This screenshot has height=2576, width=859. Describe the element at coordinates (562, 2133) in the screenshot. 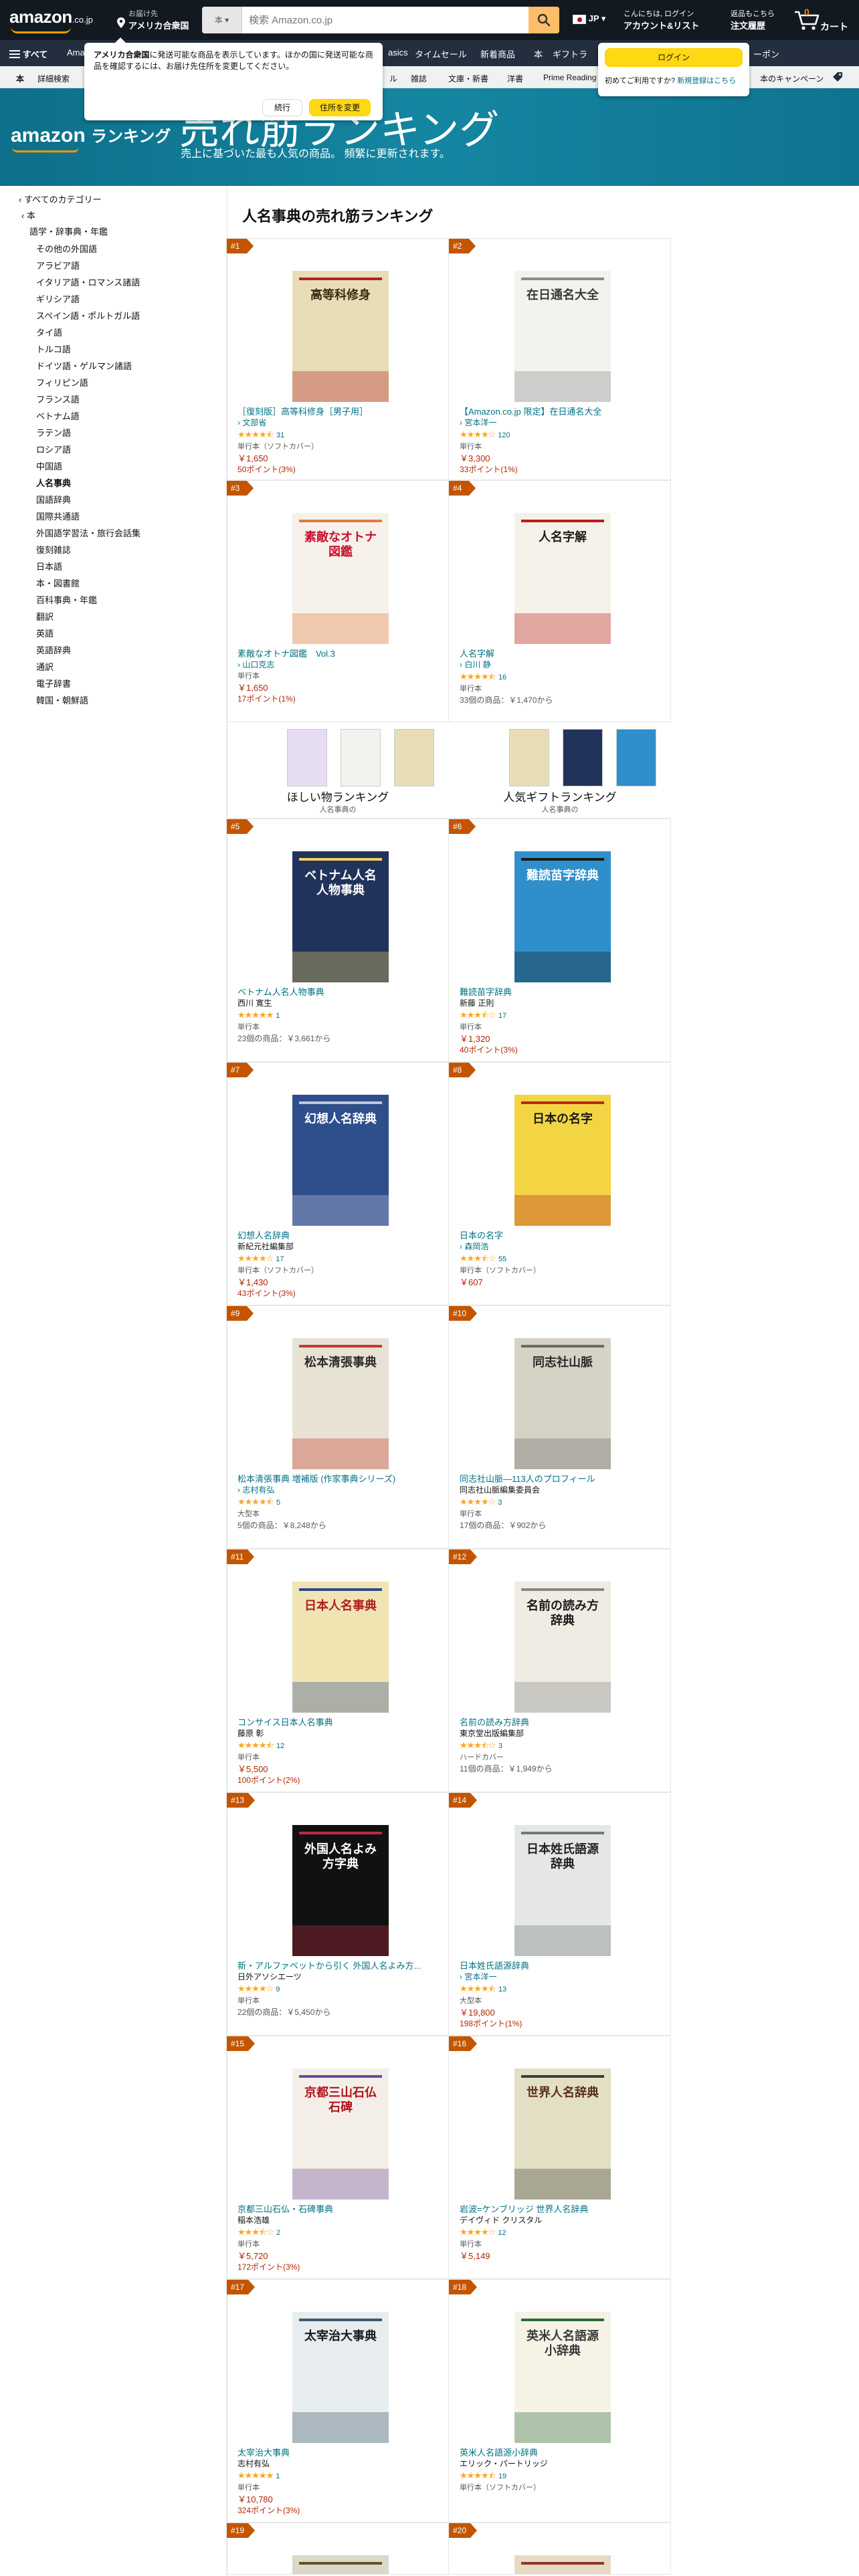

I see `book-cover-image: 世界人名辞典` at that location.